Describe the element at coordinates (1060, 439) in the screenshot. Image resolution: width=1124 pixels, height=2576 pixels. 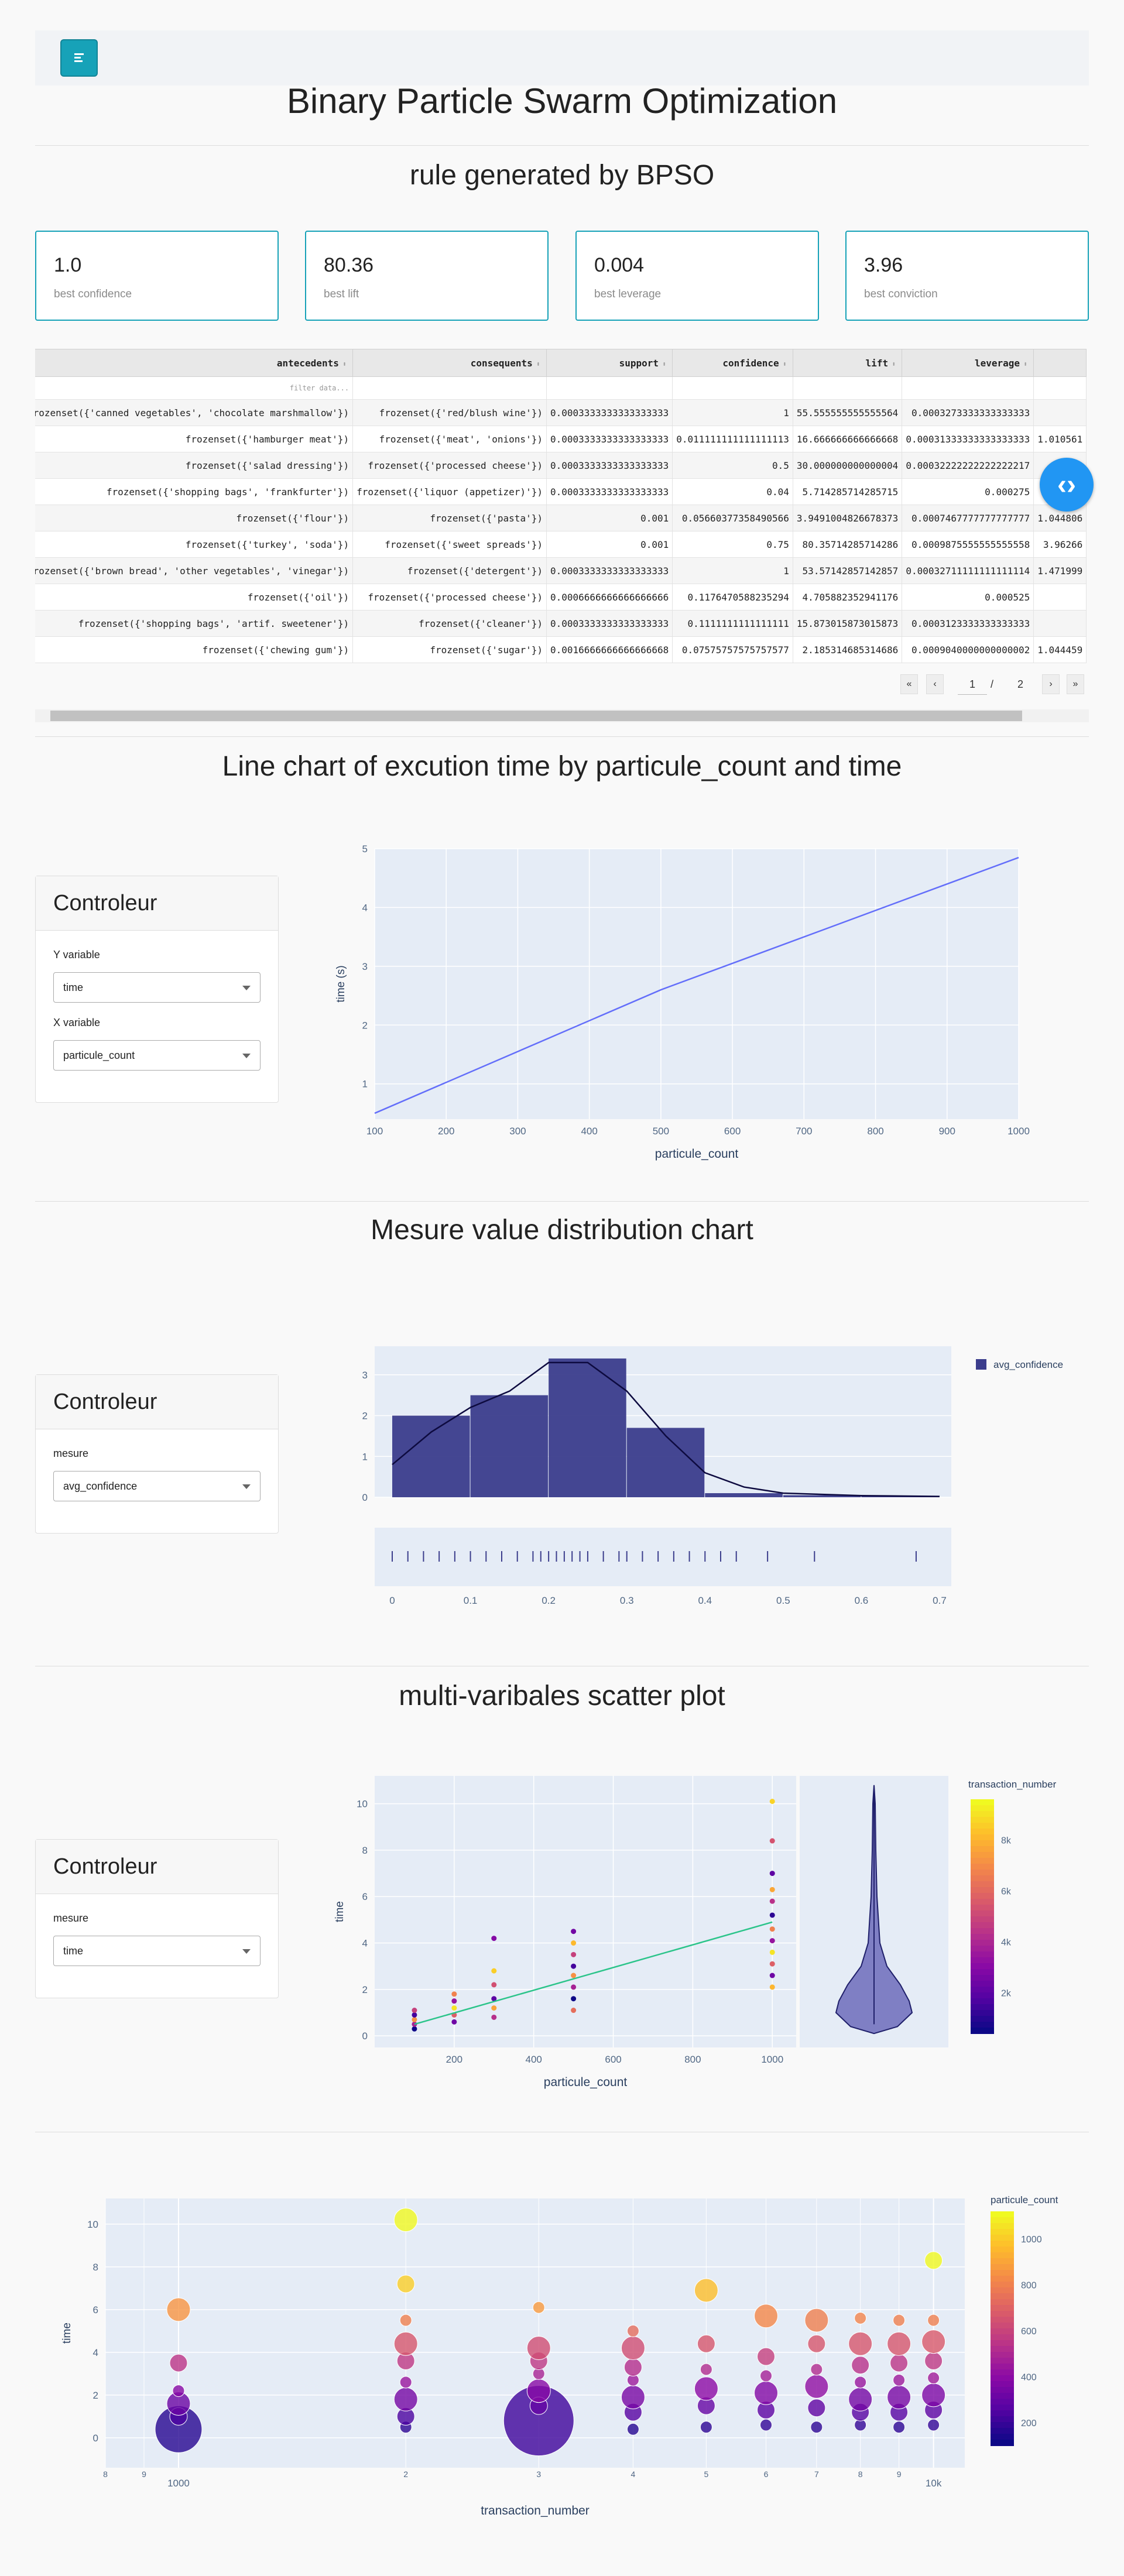
I see `table-cell: 1.010561` at that location.